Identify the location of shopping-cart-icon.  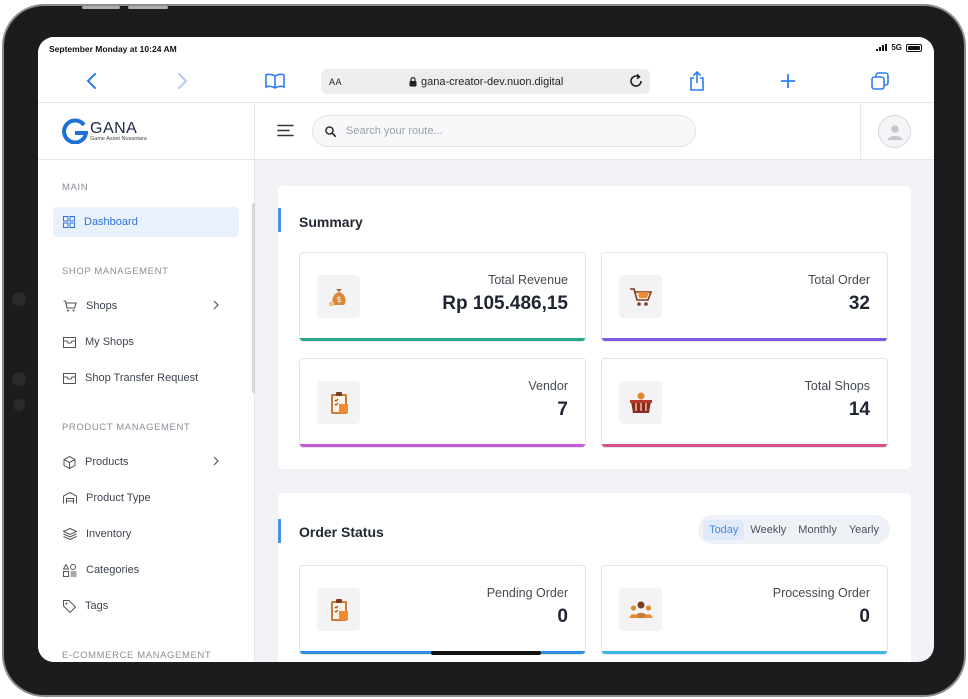
(640, 296).